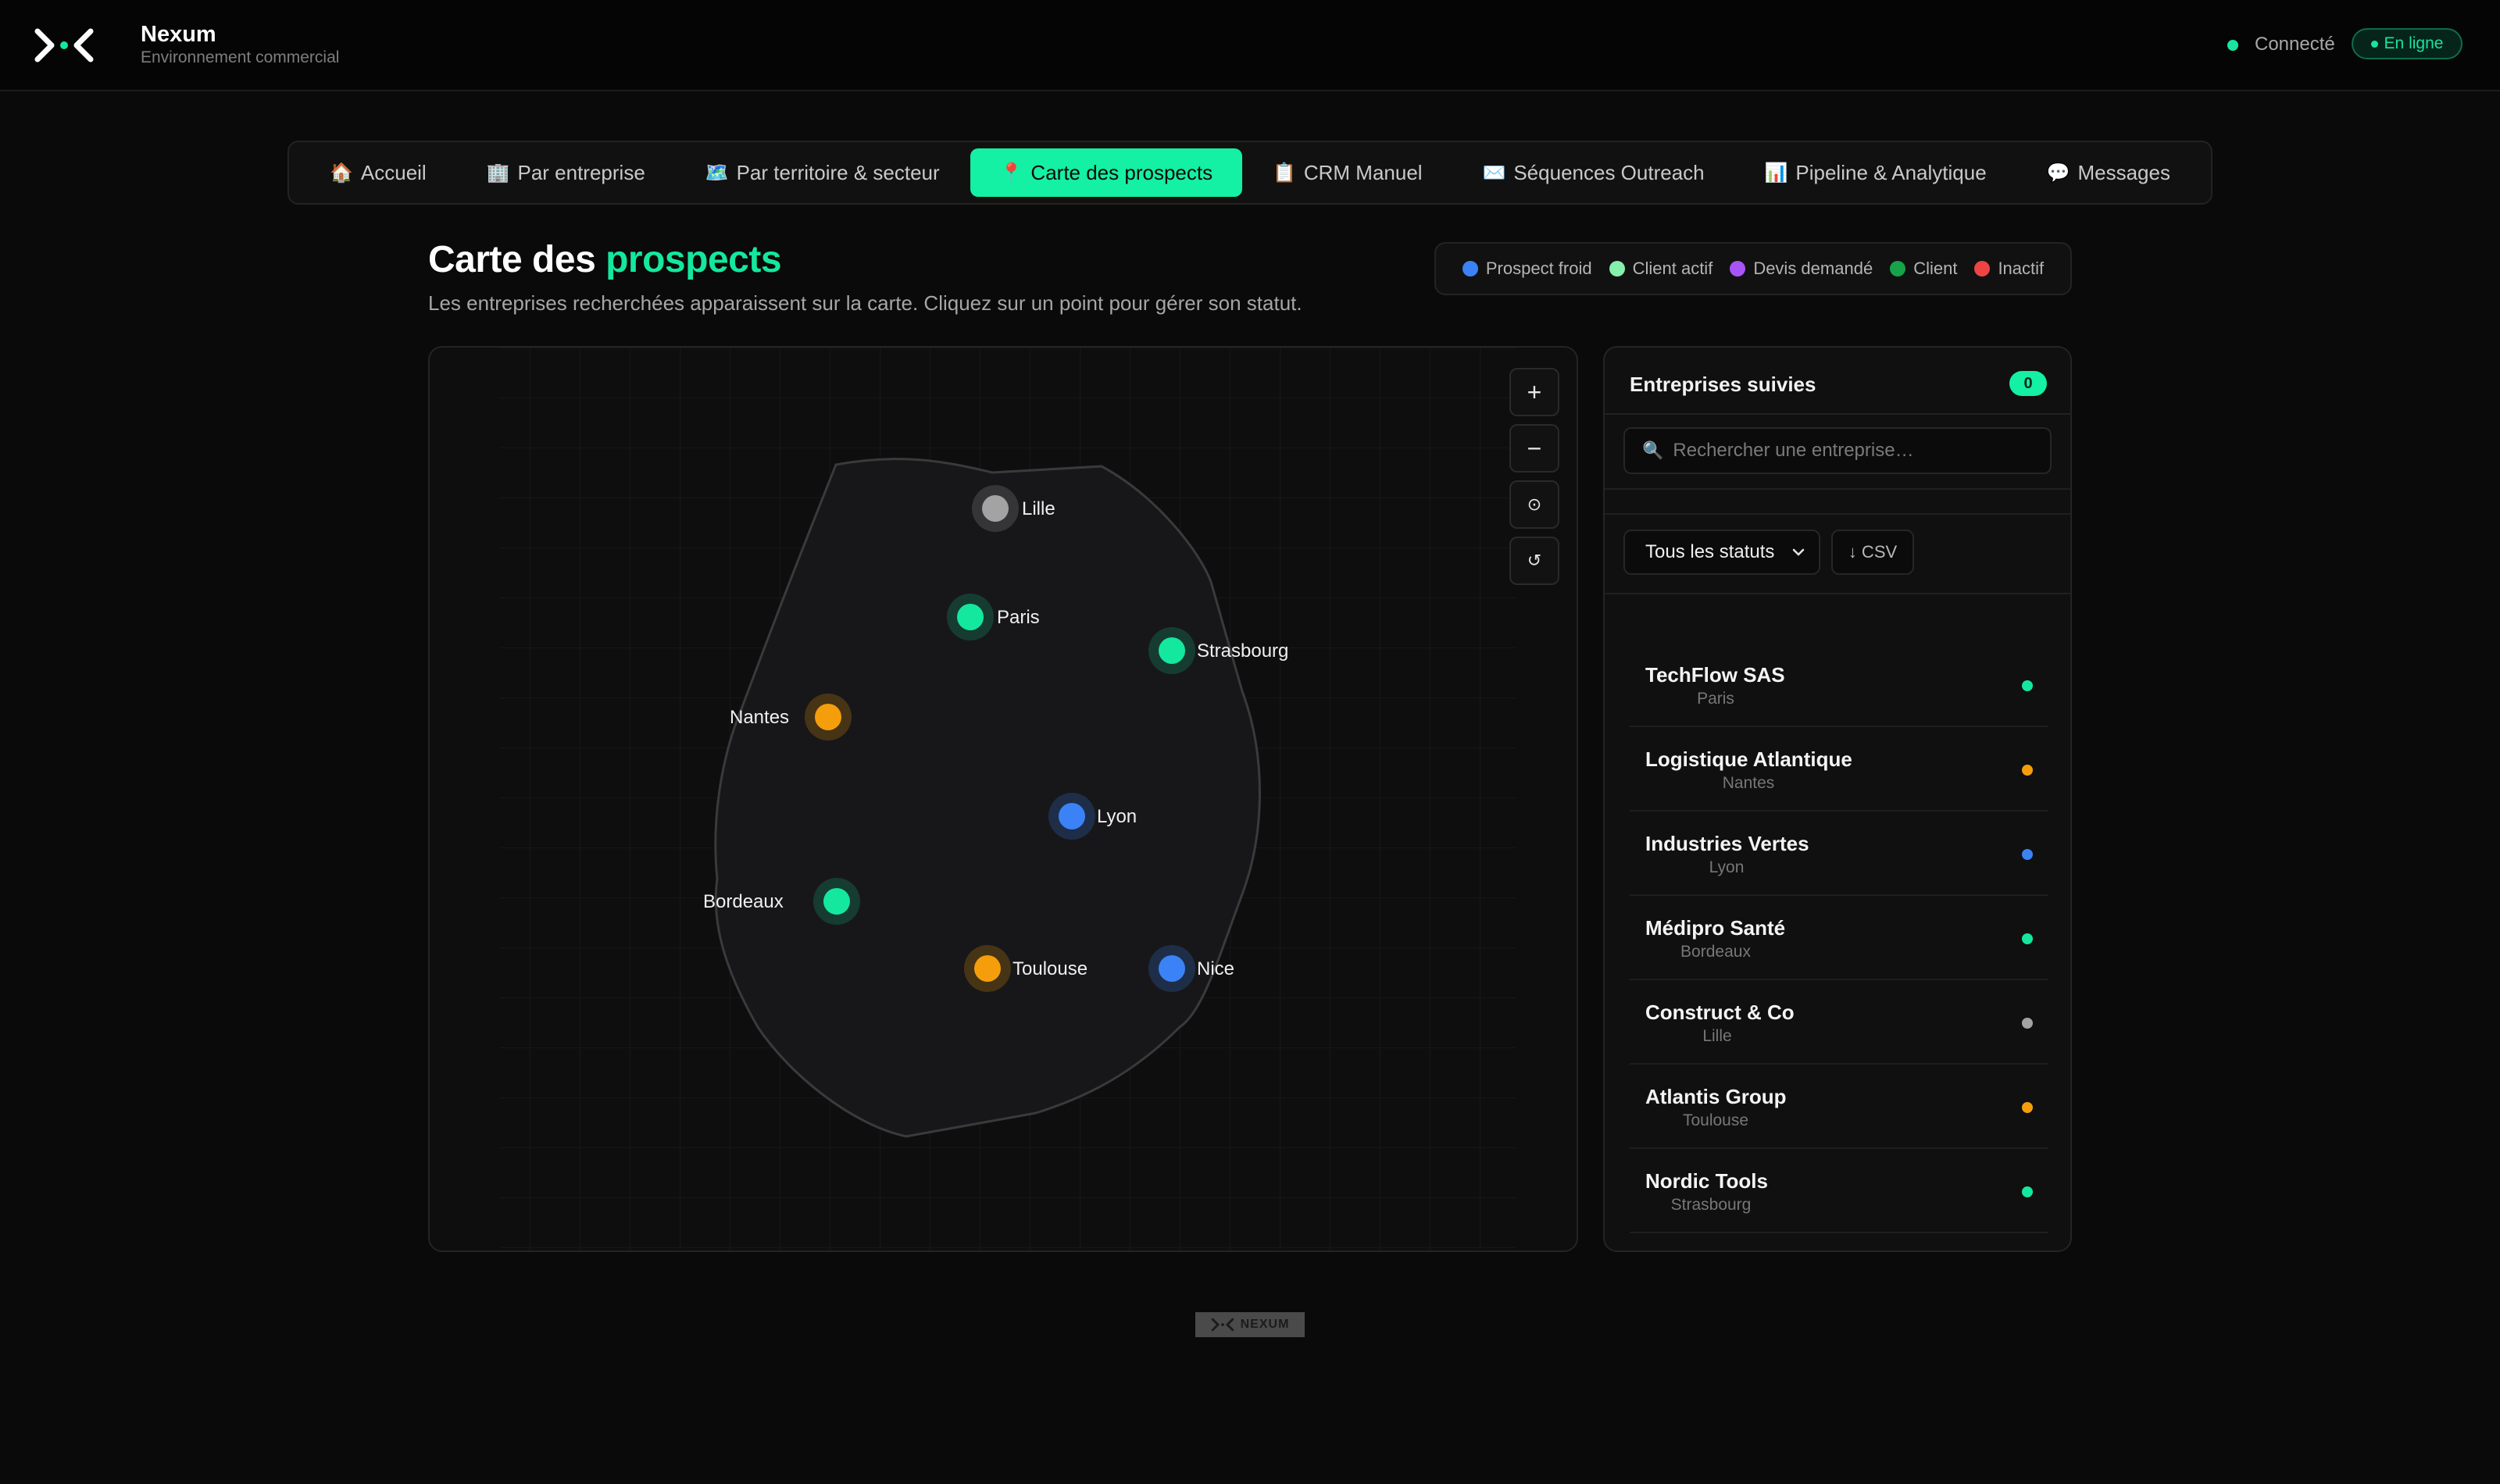 The image size is (2500, 1484). I want to click on tab-label: Pipeline & Analytique, so click(1891, 172).